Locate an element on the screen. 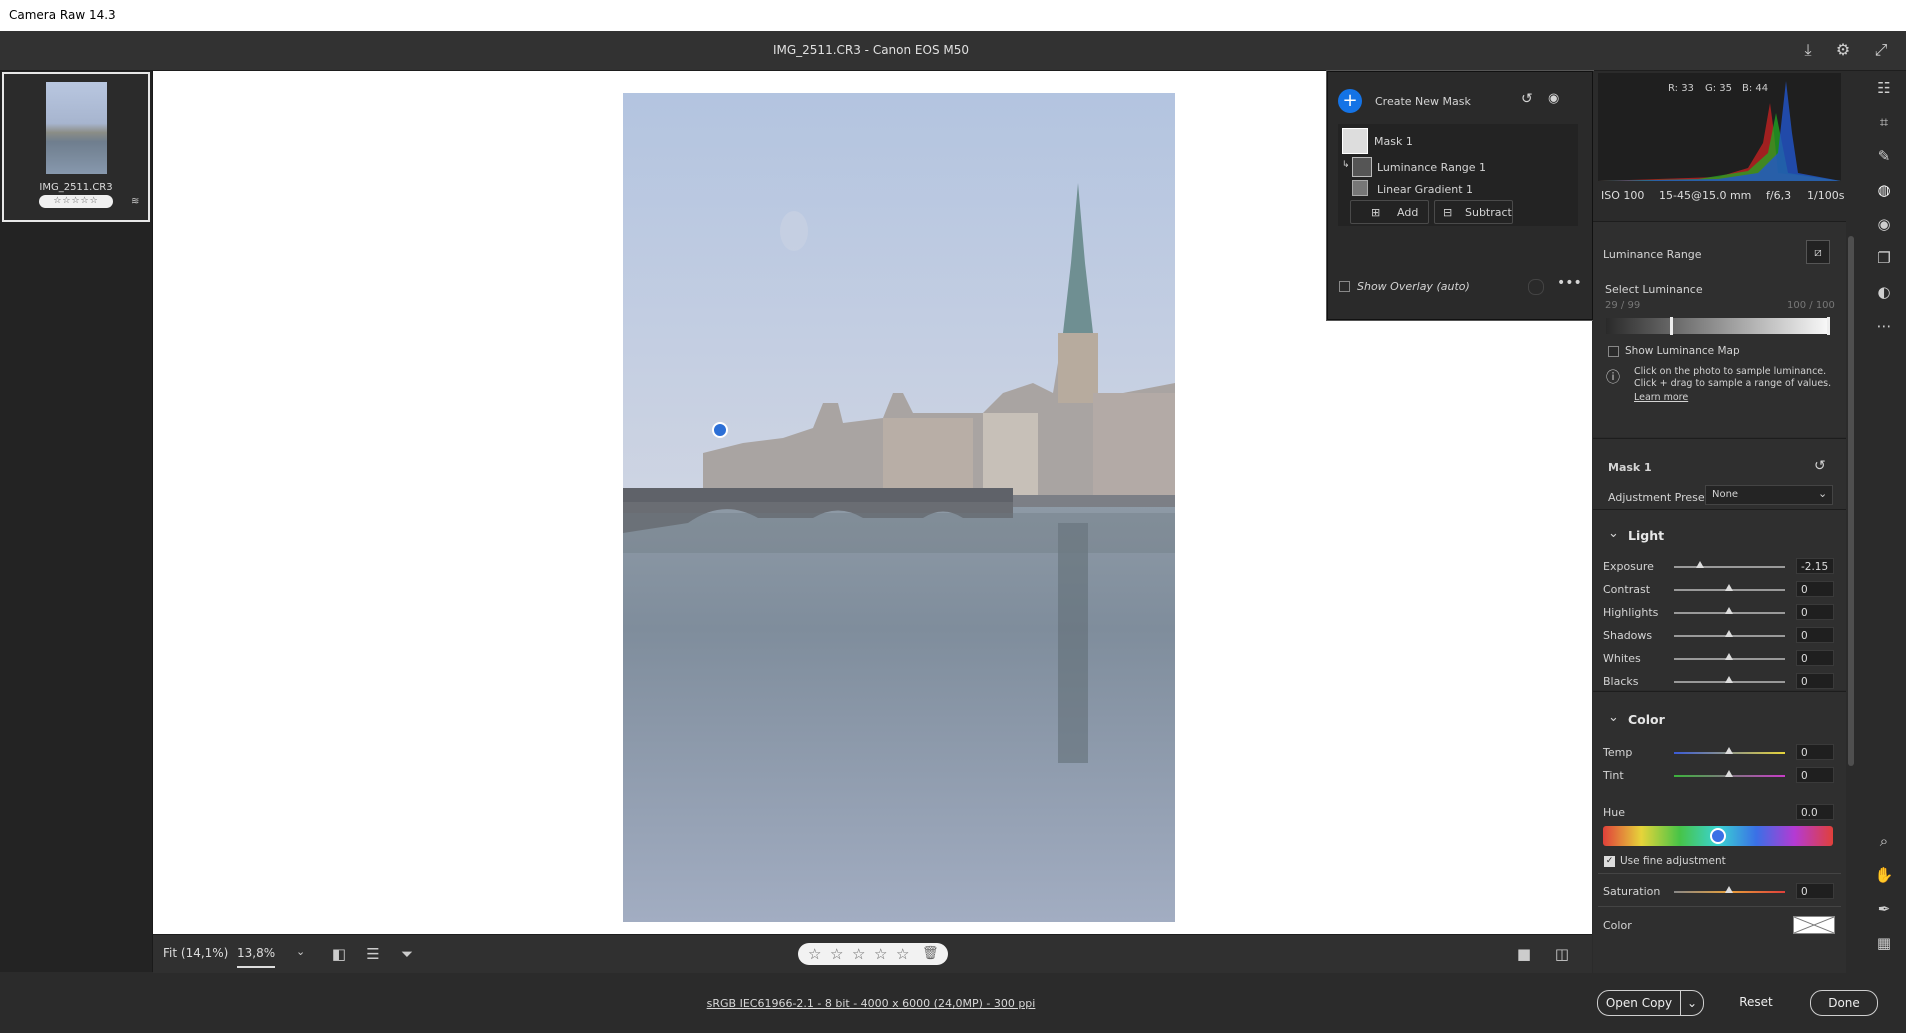  hue-slider is located at coordinates (1718, 836).